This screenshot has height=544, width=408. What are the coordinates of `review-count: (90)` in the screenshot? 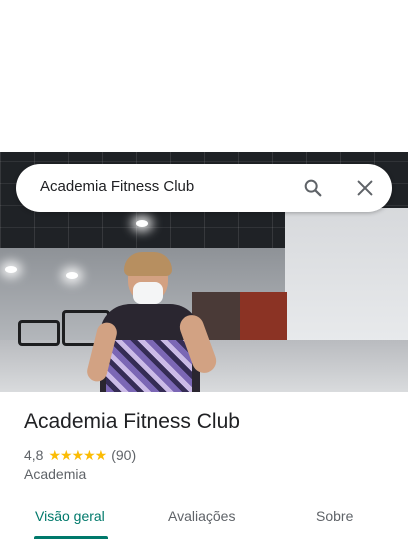 It's located at (123, 455).